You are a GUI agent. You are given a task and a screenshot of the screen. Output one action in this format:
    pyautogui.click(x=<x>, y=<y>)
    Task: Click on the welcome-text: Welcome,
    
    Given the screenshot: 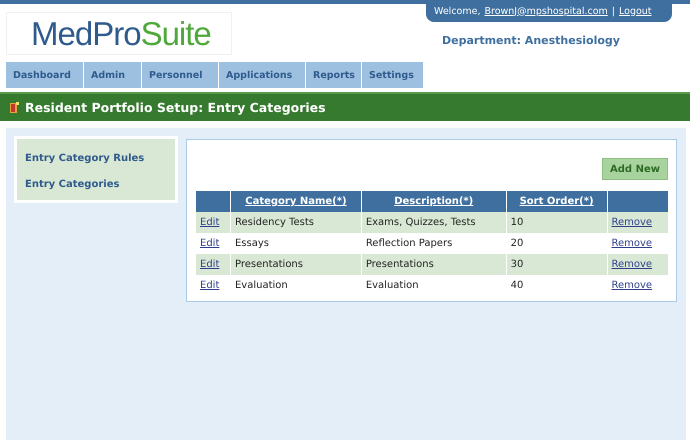 What is the action you would take?
    pyautogui.click(x=457, y=11)
    